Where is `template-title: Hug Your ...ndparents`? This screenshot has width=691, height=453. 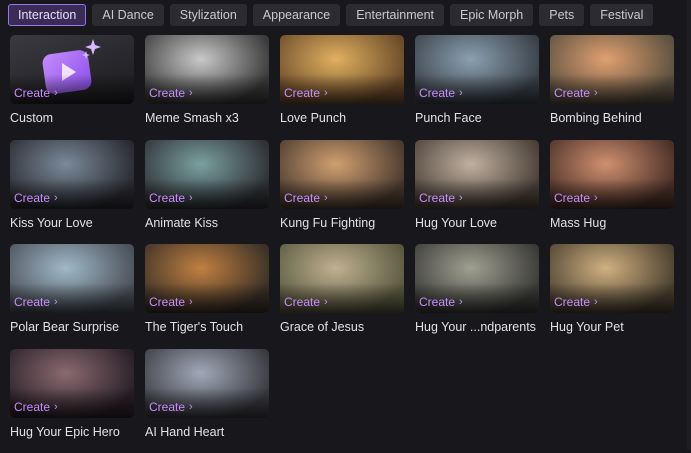
template-title: Hug Your ...ndparents is located at coordinates (477, 327).